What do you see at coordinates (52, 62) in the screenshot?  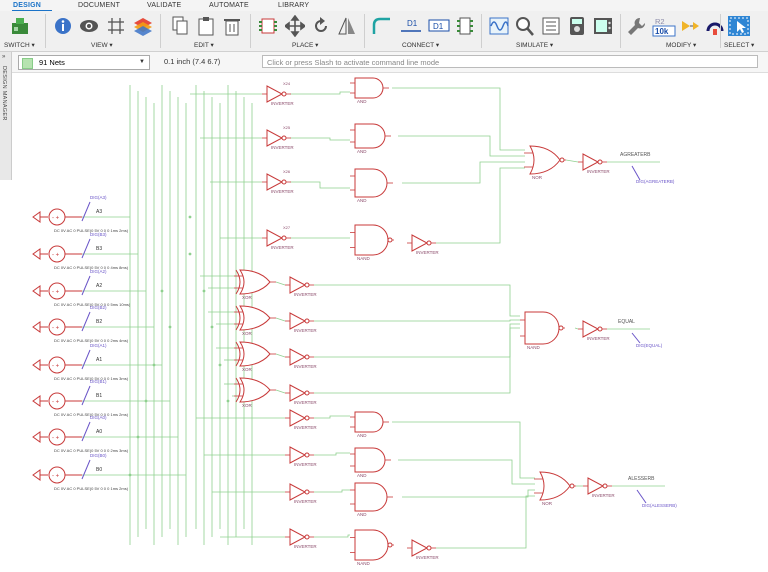 I see `net-select-value: 91 Nets` at bounding box center [52, 62].